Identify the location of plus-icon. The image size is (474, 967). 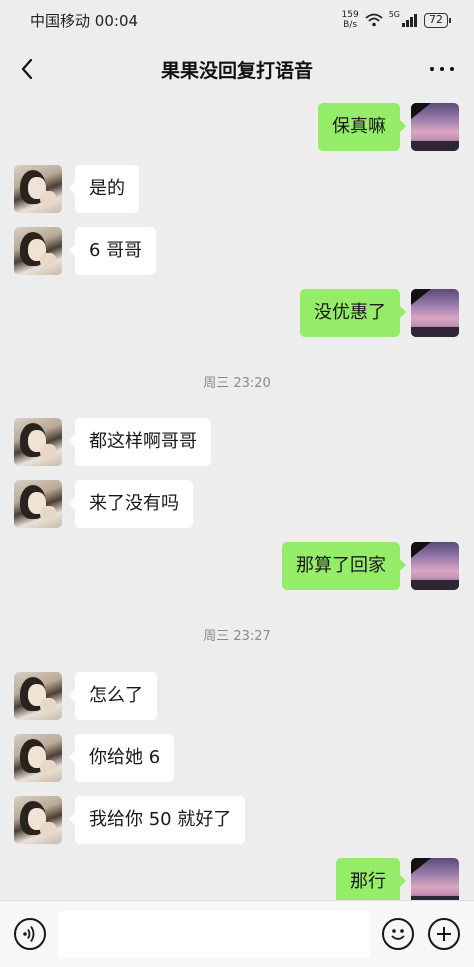
(444, 934).